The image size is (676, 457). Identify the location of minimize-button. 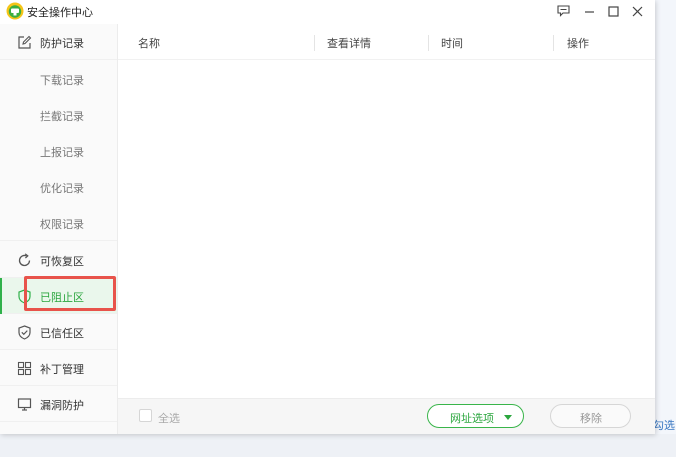
(589, 11).